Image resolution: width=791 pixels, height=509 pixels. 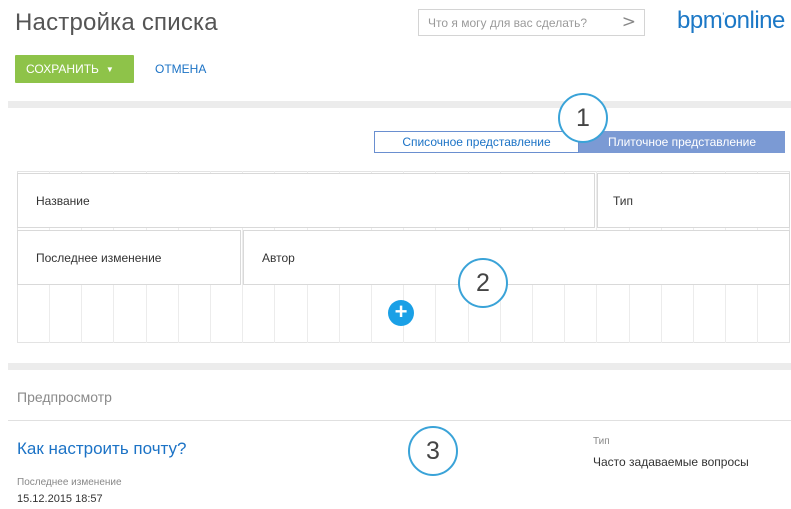 I want to click on cancel-button: ОТМЕНА, so click(x=180, y=69).